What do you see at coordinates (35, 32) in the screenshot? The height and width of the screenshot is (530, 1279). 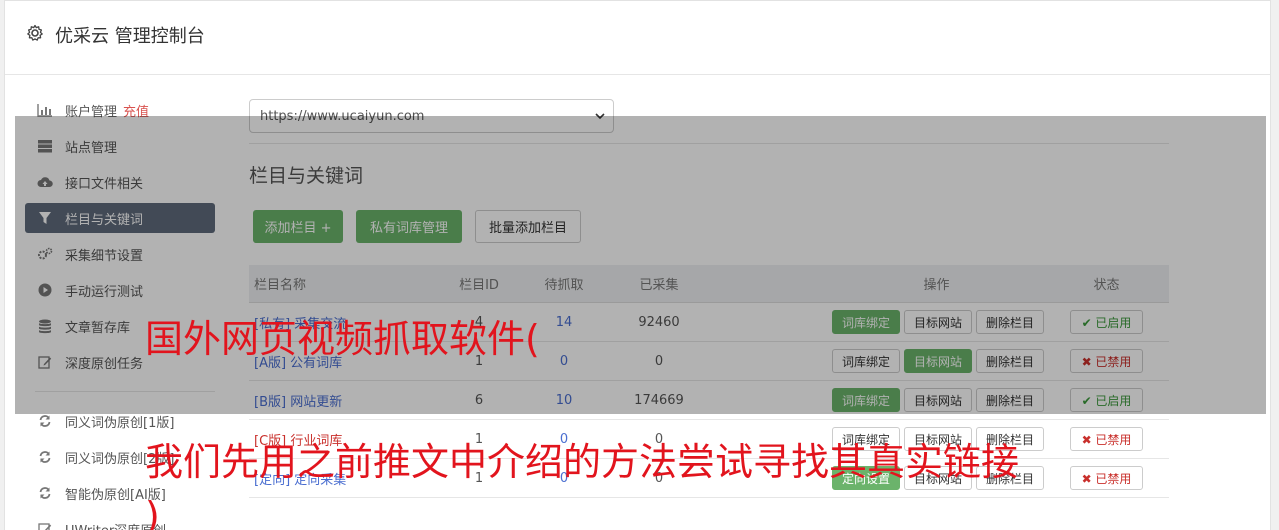 I see `gear-icon` at bounding box center [35, 32].